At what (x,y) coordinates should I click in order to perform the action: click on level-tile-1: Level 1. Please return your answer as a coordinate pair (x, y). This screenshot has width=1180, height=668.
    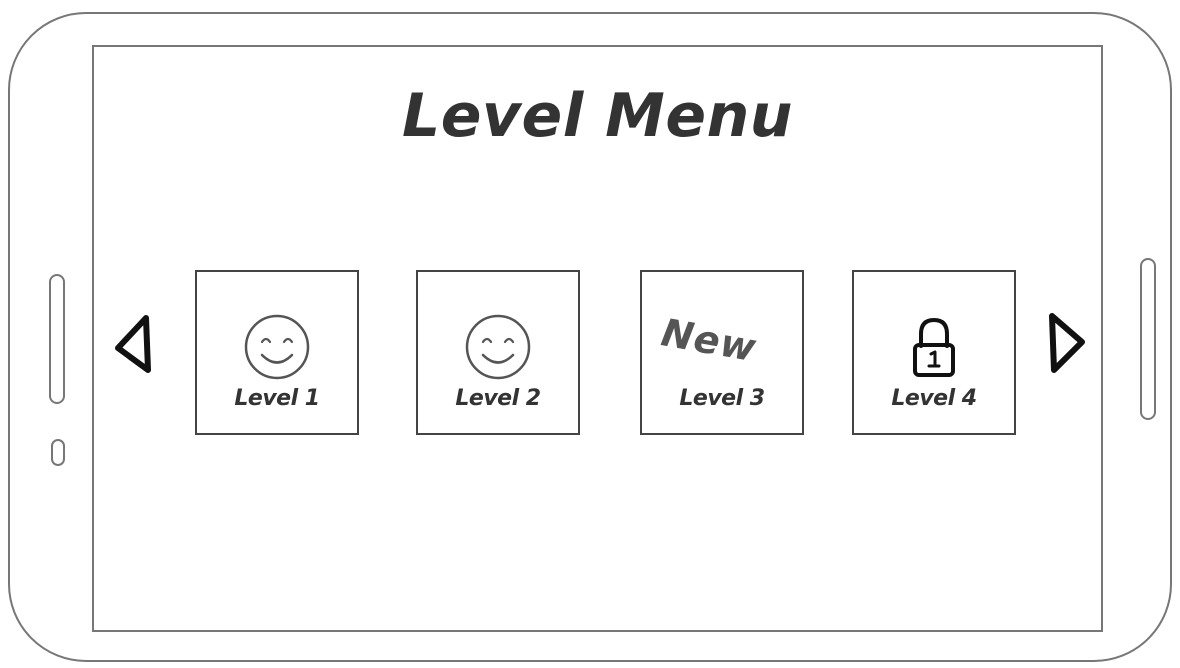
    Looking at the image, I should click on (277, 352).